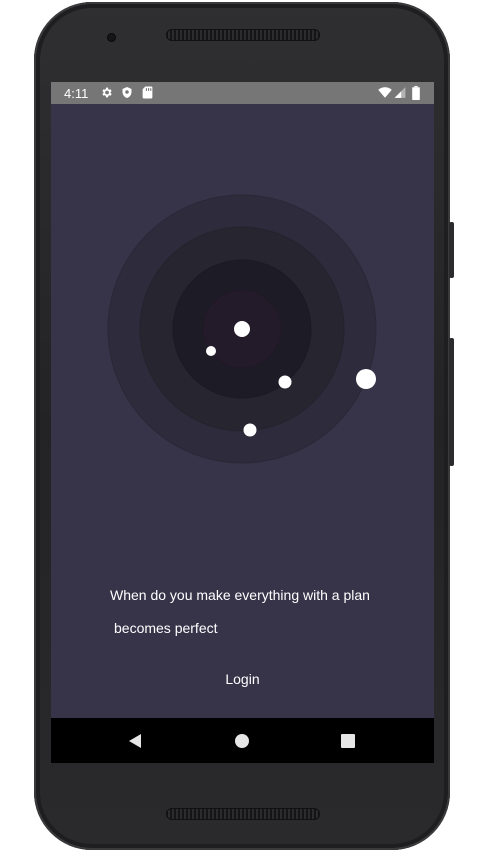  I want to click on intro-text-line-2: becomes perfect, so click(166, 628).